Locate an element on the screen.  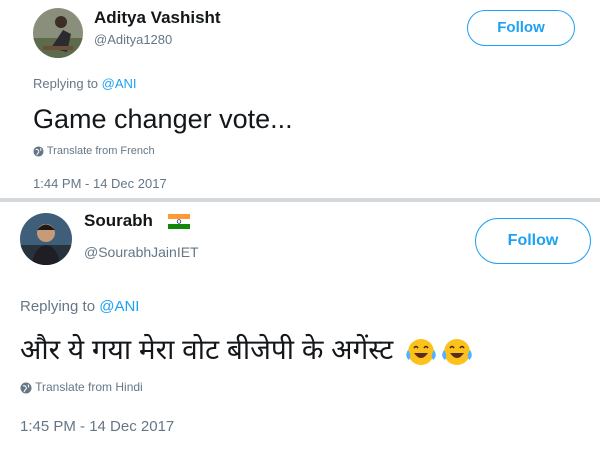
timestamp: 1:44 PM - 14 Dec 2017 is located at coordinates (100, 183).